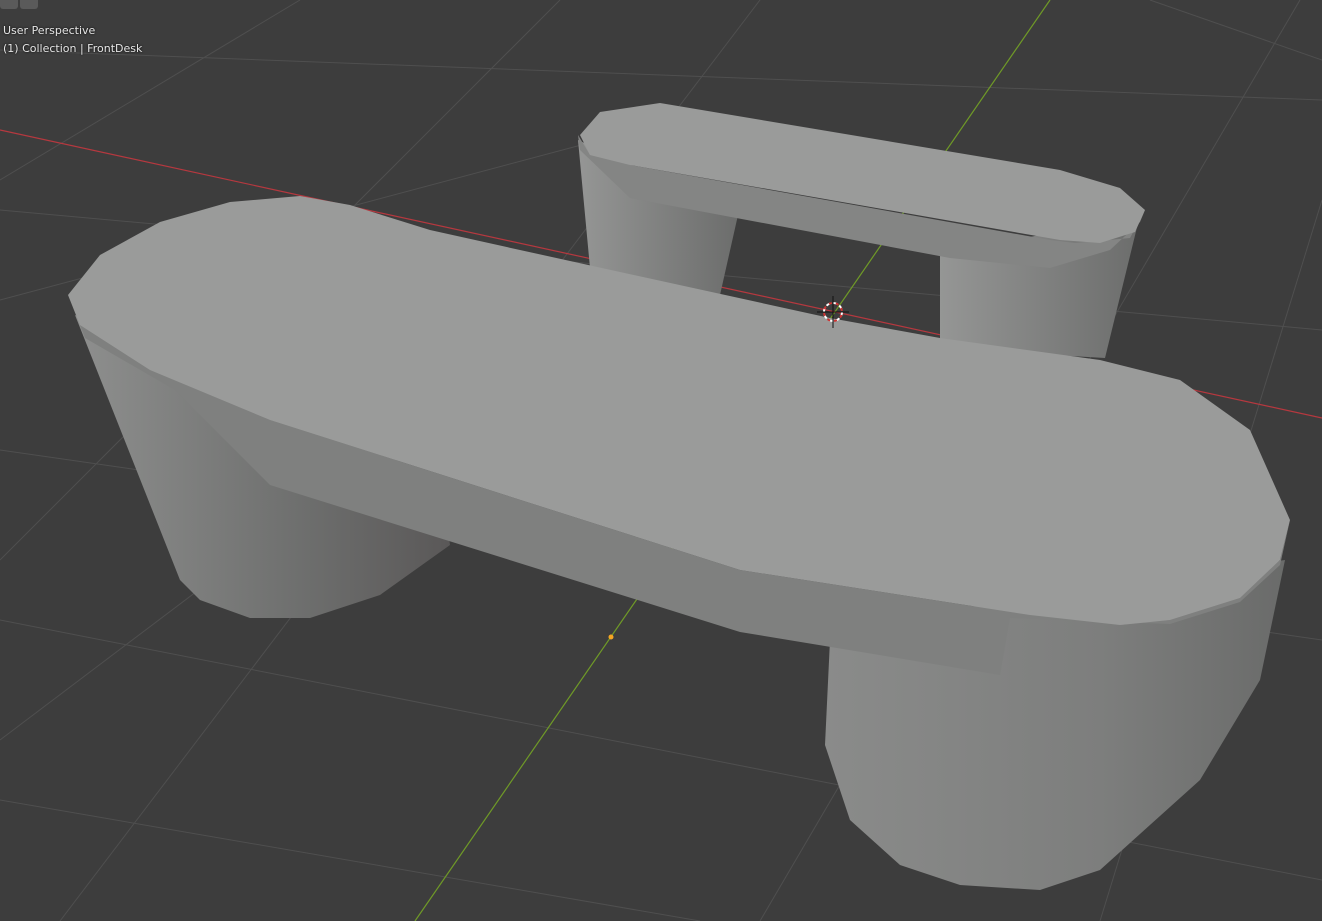 The image size is (1322, 921). Describe the element at coordinates (29, 4) in the screenshot. I see `overlay-toggle-icon` at that location.